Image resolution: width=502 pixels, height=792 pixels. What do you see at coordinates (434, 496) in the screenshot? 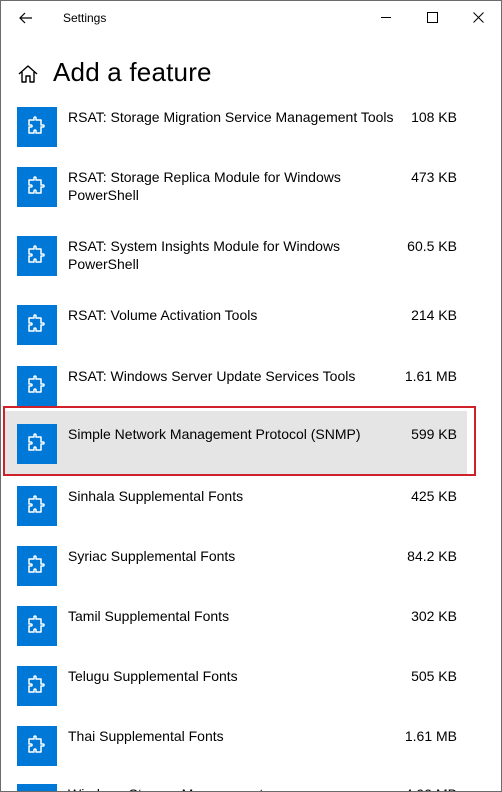
I see `feature-size: 425 KB` at bounding box center [434, 496].